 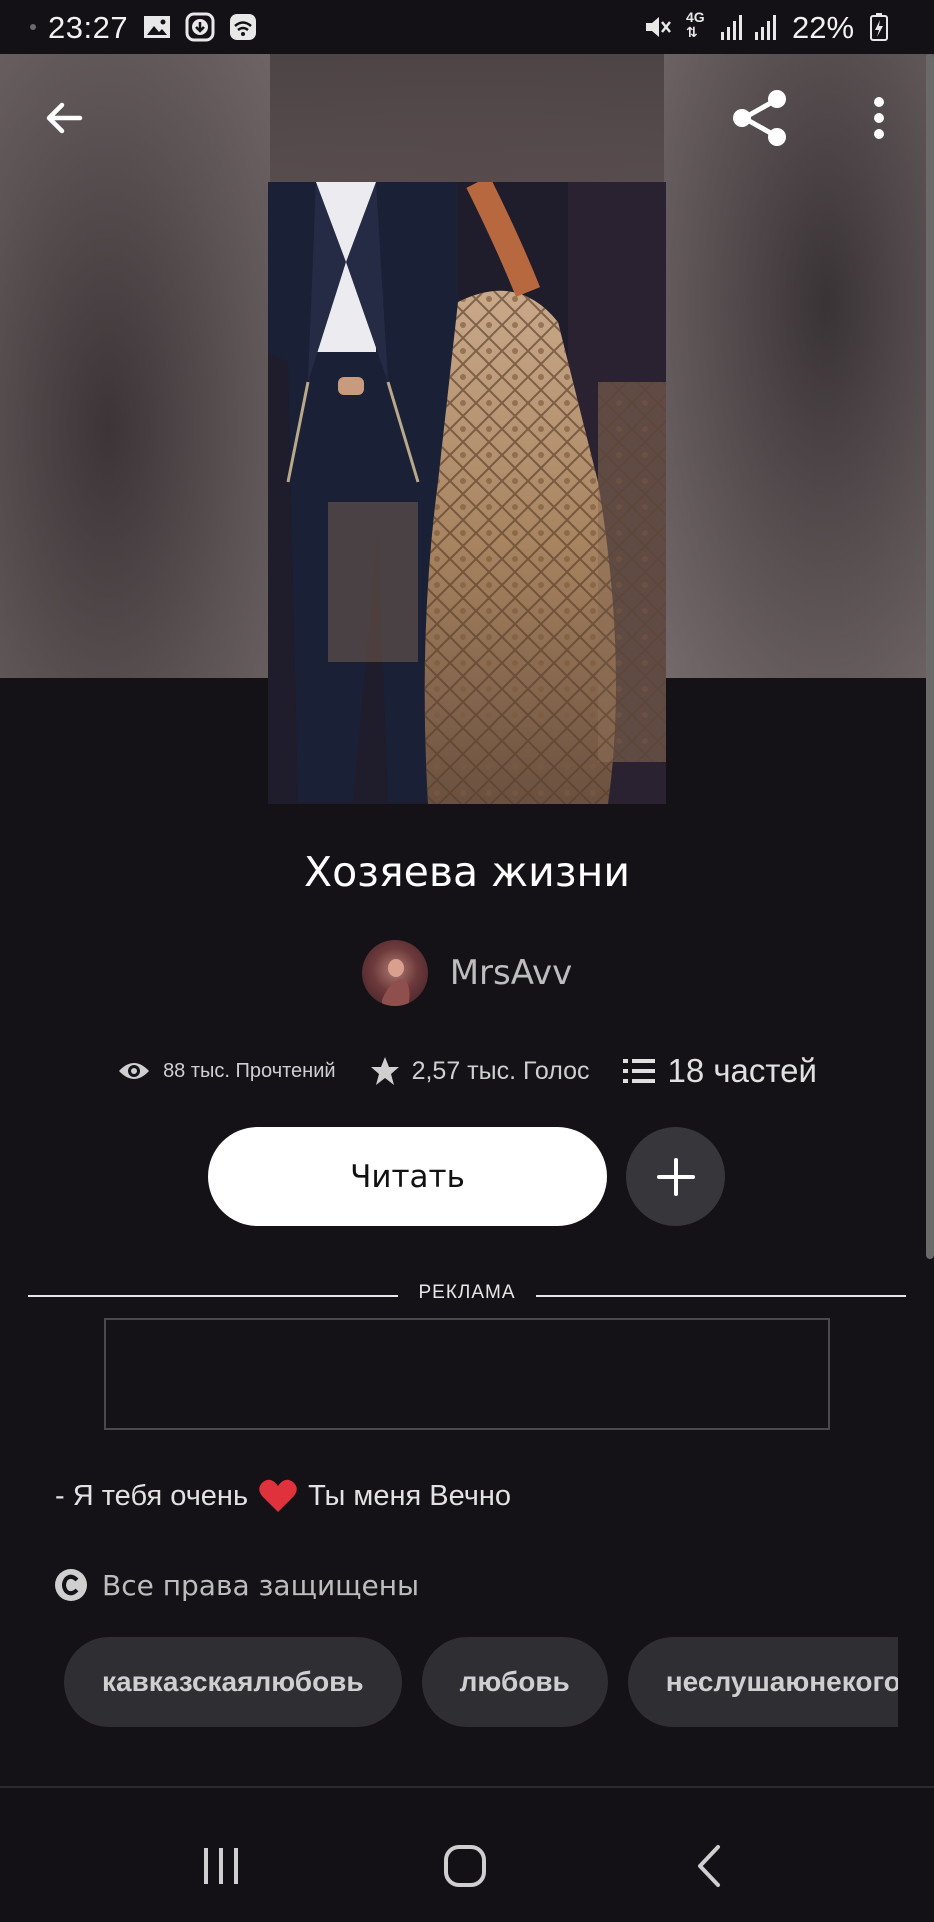 I want to click on status-time: 23:27, so click(x=88, y=27).